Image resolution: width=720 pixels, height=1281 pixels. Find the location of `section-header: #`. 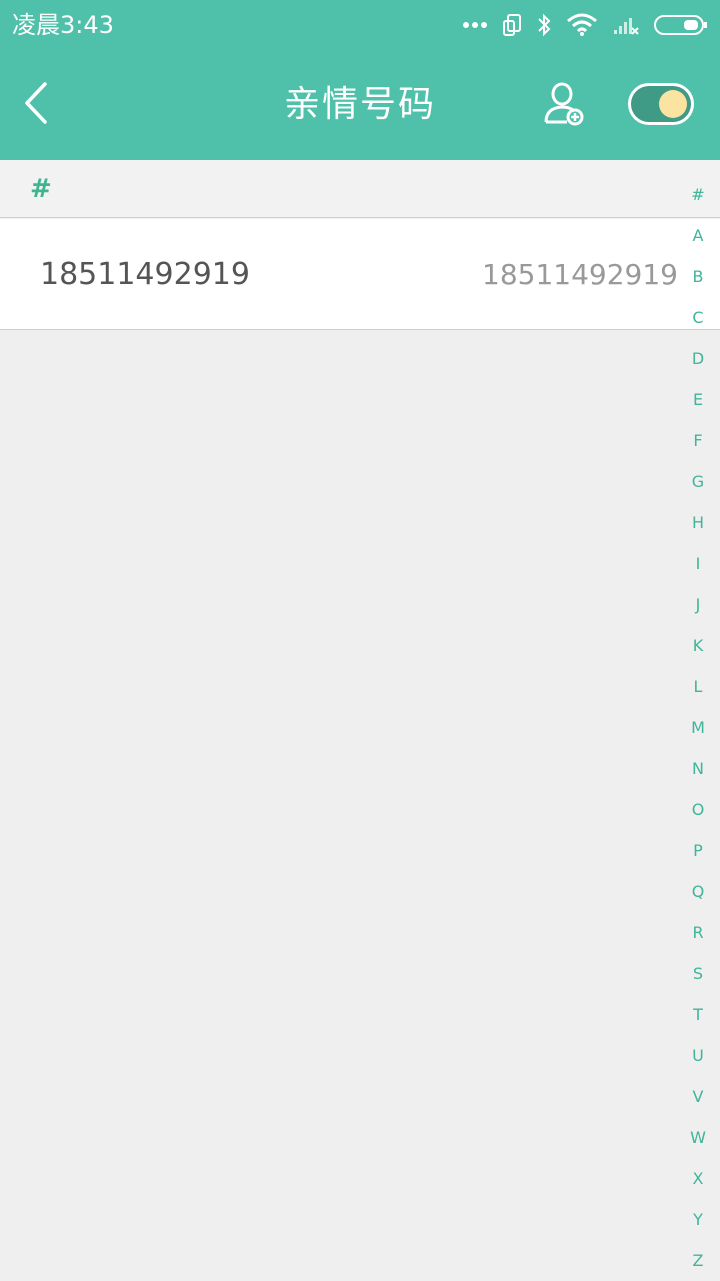

section-header: # is located at coordinates (360, 189).